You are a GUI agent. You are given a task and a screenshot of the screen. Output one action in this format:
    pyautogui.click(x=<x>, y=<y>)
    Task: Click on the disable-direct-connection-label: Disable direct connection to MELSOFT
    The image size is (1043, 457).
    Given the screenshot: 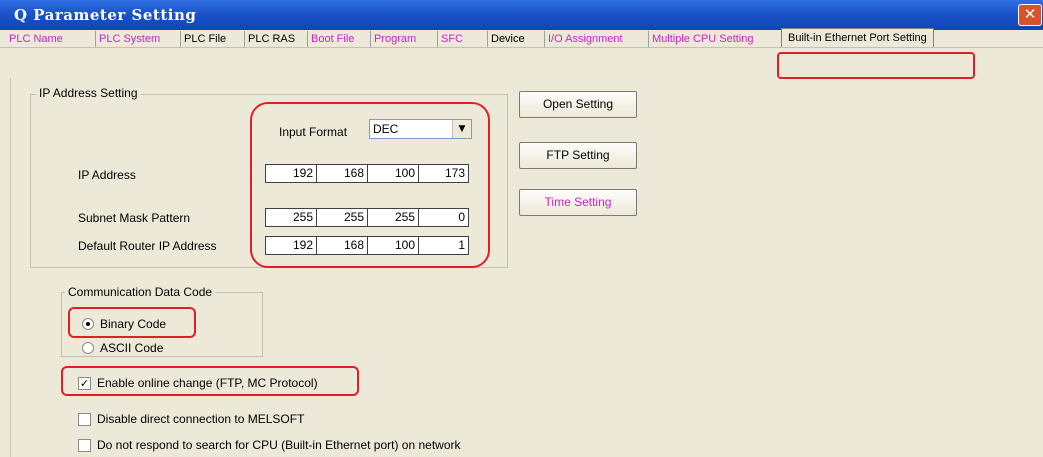 What is the action you would take?
    pyautogui.click(x=201, y=419)
    